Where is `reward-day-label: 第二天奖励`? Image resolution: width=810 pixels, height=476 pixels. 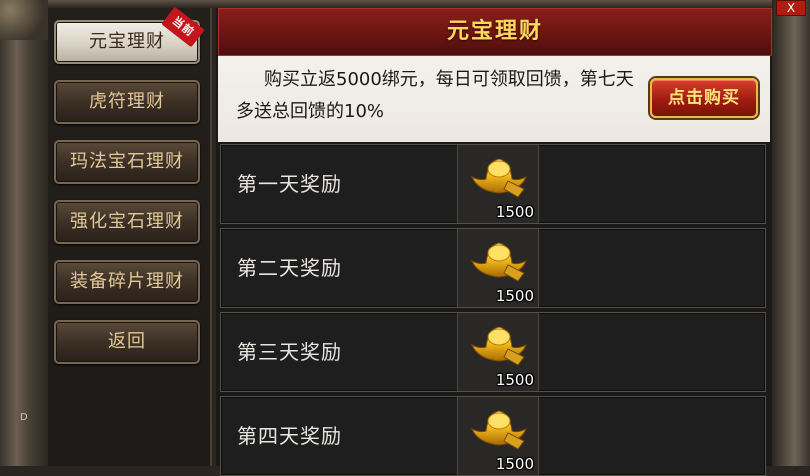
reward-day-label: 第二天奖励 is located at coordinates (289, 268).